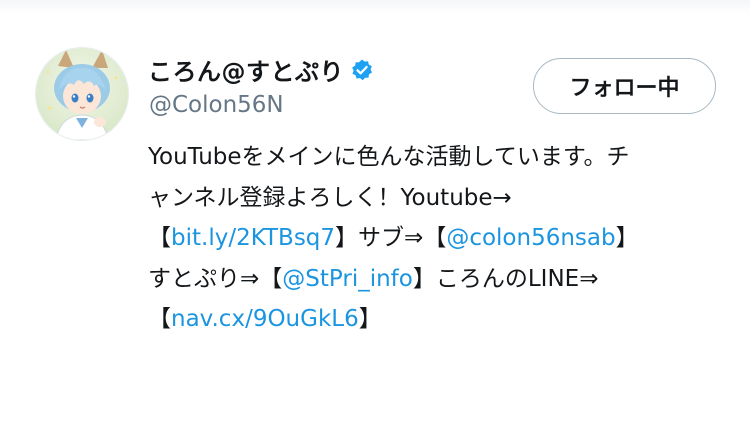 The image size is (750, 422). Describe the element at coordinates (215, 278) in the screenshot. I see `bio-text: すとぷり⇒【` at that location.